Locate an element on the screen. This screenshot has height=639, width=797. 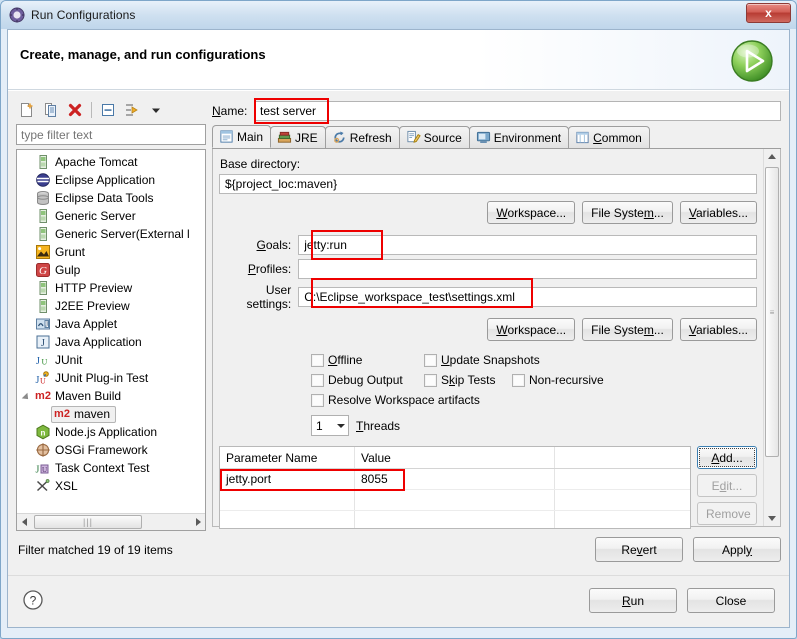
close-button: Close is located at coordinates (731, 600).